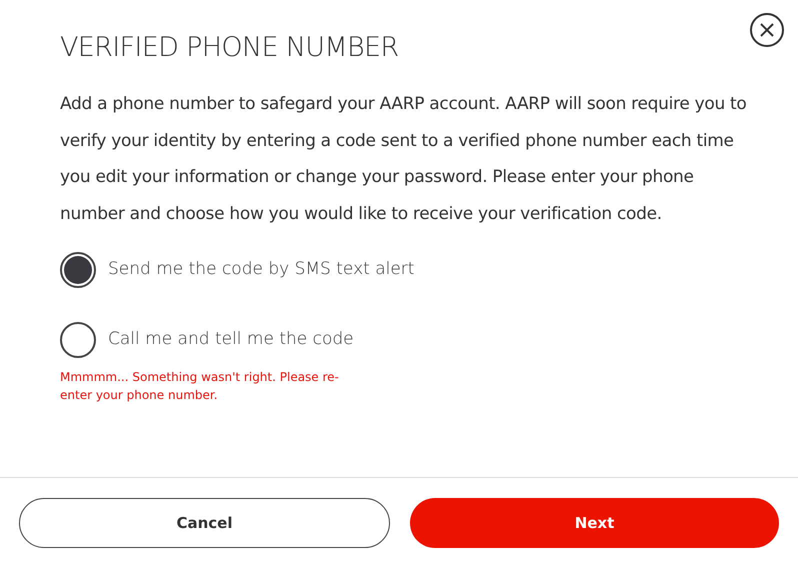 Image resolution: width=798 pixels, height=566 pixels. Describe the element at coordinates (204, 523) in the screenshot. I see `cancel-button: Cancel` at that location.